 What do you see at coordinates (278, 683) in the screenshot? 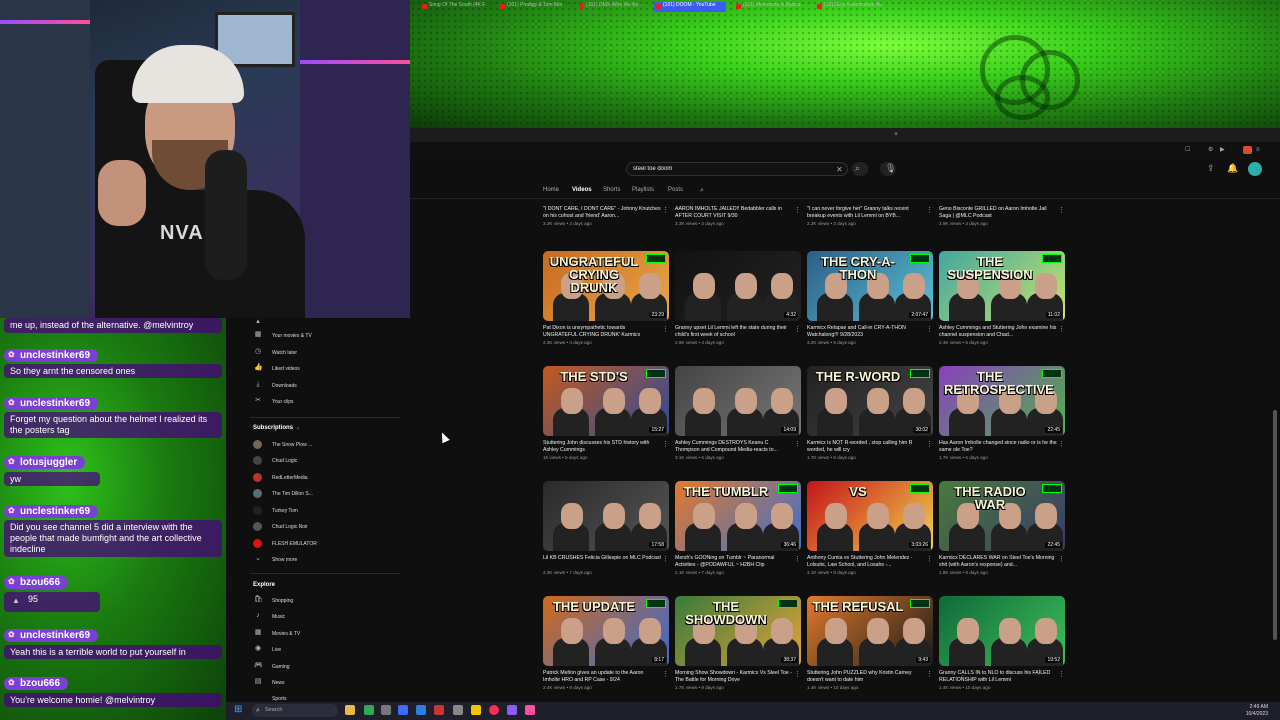
I see `sidebar-item-news: News` at bounding box center [278, 683].